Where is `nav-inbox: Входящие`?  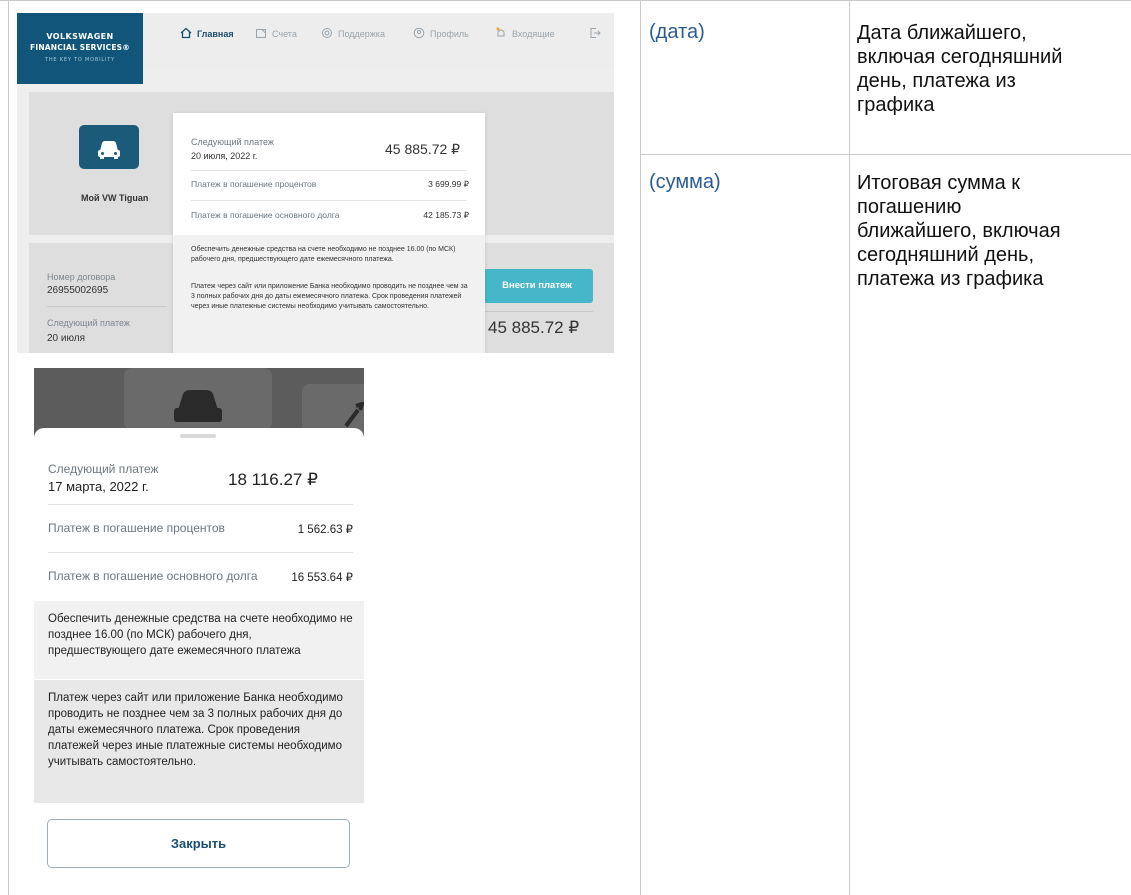 nav-inbox: Входящие is located at coordinates (525, 33).